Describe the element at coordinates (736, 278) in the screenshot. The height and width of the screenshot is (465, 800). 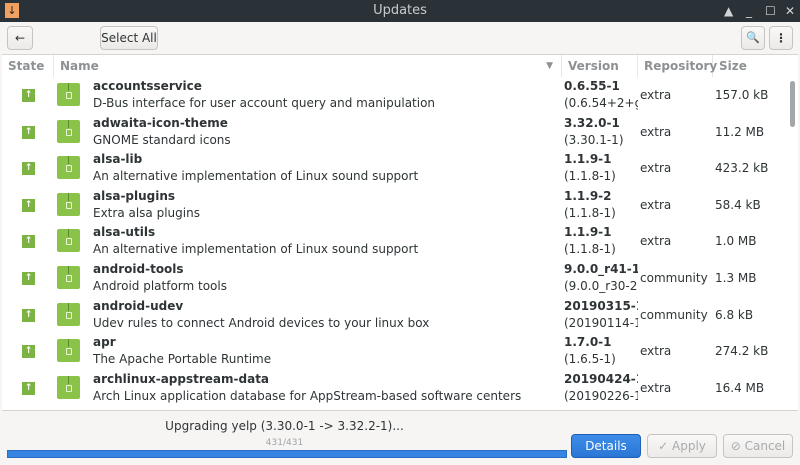
I see `package-size: 1.3 MB` at that location.